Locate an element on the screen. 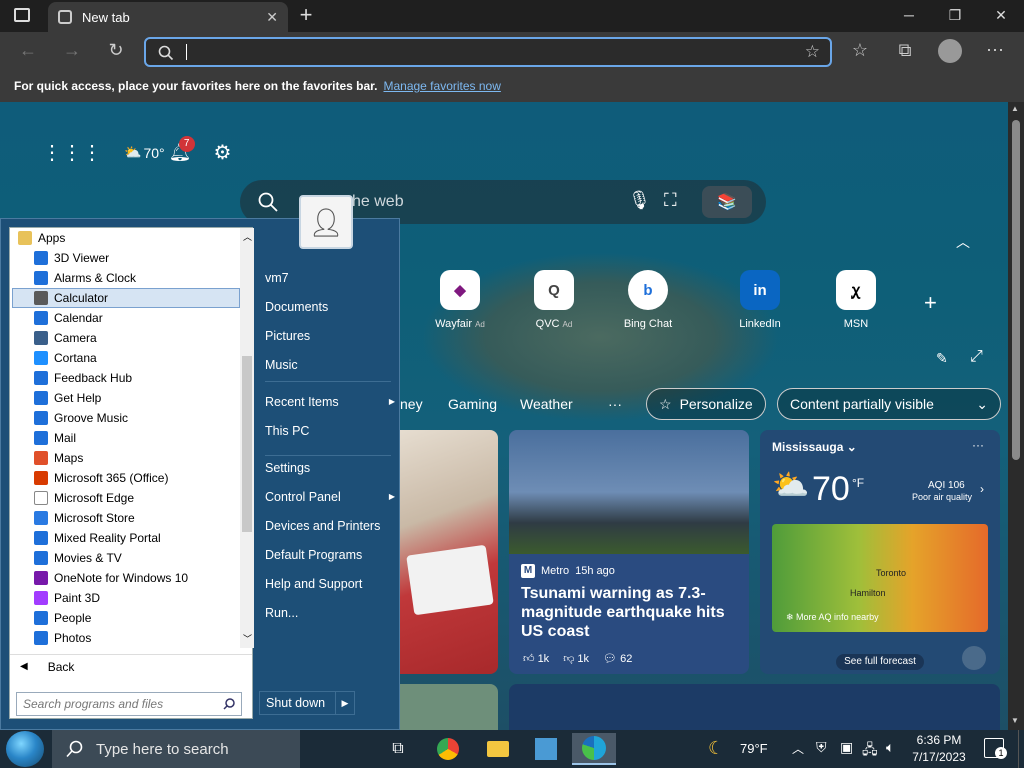  start-right-item: Devices and Printers is located at coordinates (330, 526).